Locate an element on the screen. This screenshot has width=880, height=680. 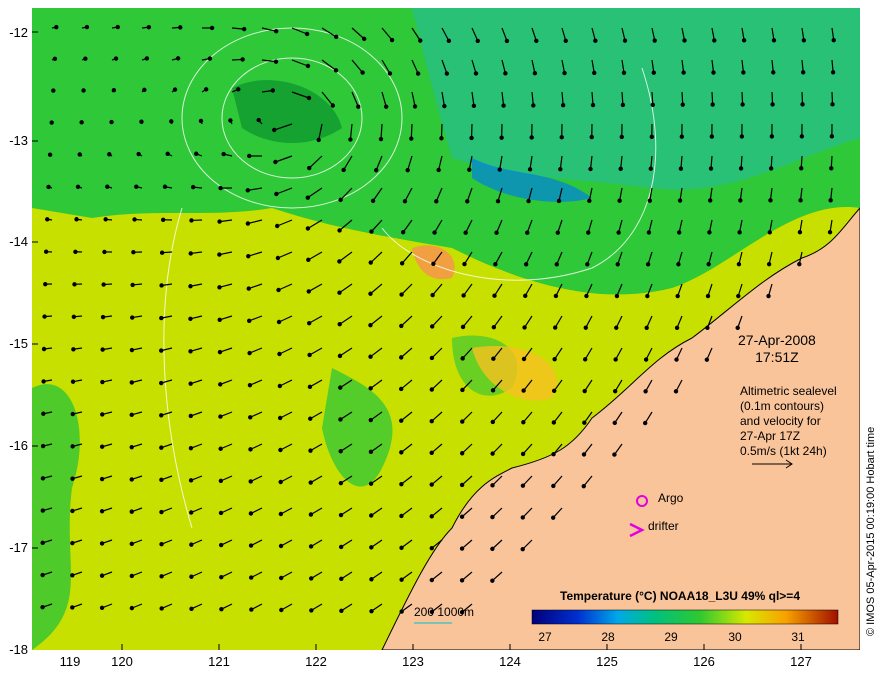
colorbar-tick: 31 is located at coordinates (798, 637).